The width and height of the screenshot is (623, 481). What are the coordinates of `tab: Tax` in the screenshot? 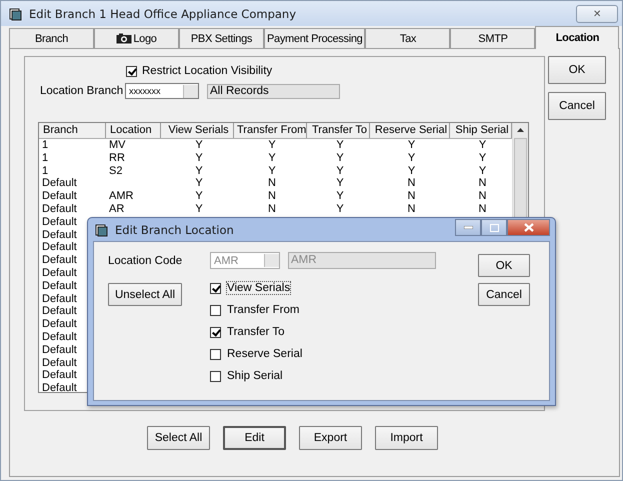 It's located at (407, 38).